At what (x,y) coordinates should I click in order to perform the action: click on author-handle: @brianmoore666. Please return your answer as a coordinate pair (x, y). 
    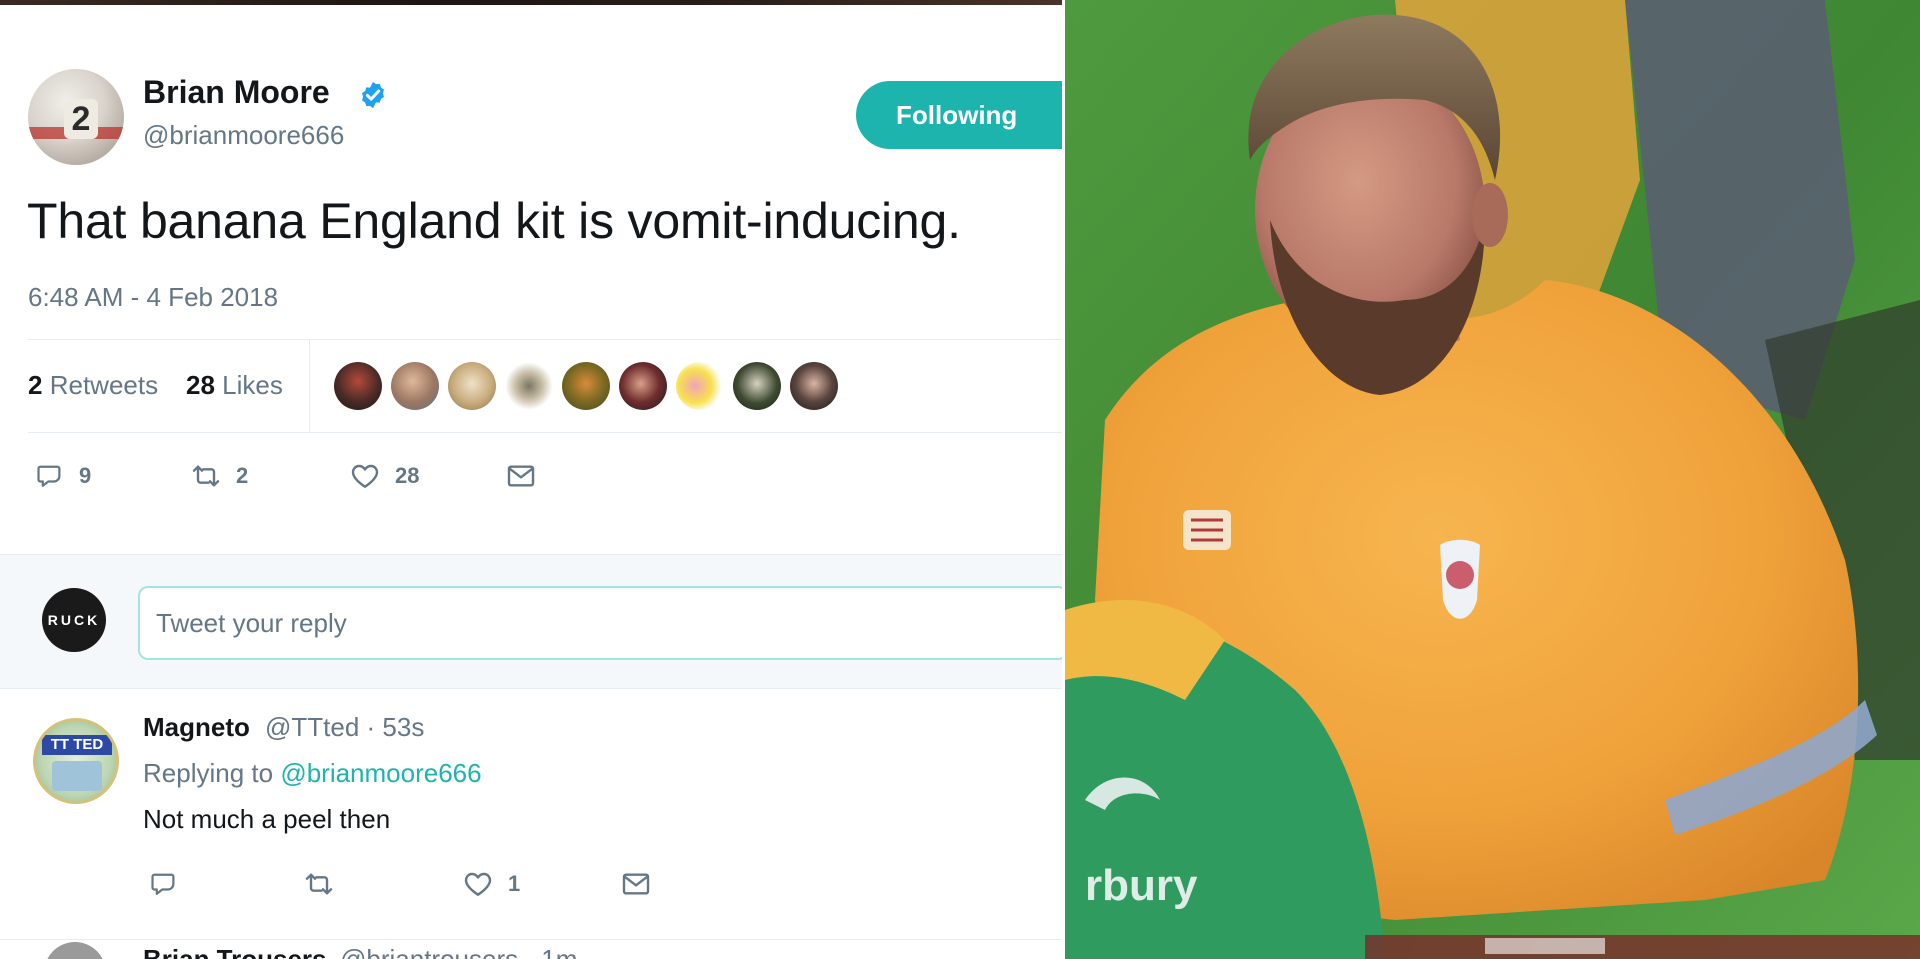
    Looking at the image, I should click on (243, 135).